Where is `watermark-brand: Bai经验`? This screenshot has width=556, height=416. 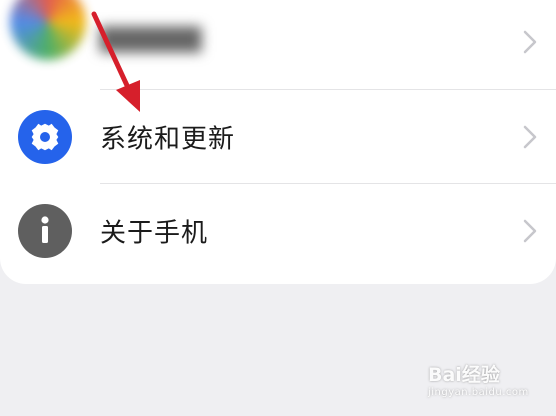 watermark-brand: Bai经验 is located at coordinates (464, 375).